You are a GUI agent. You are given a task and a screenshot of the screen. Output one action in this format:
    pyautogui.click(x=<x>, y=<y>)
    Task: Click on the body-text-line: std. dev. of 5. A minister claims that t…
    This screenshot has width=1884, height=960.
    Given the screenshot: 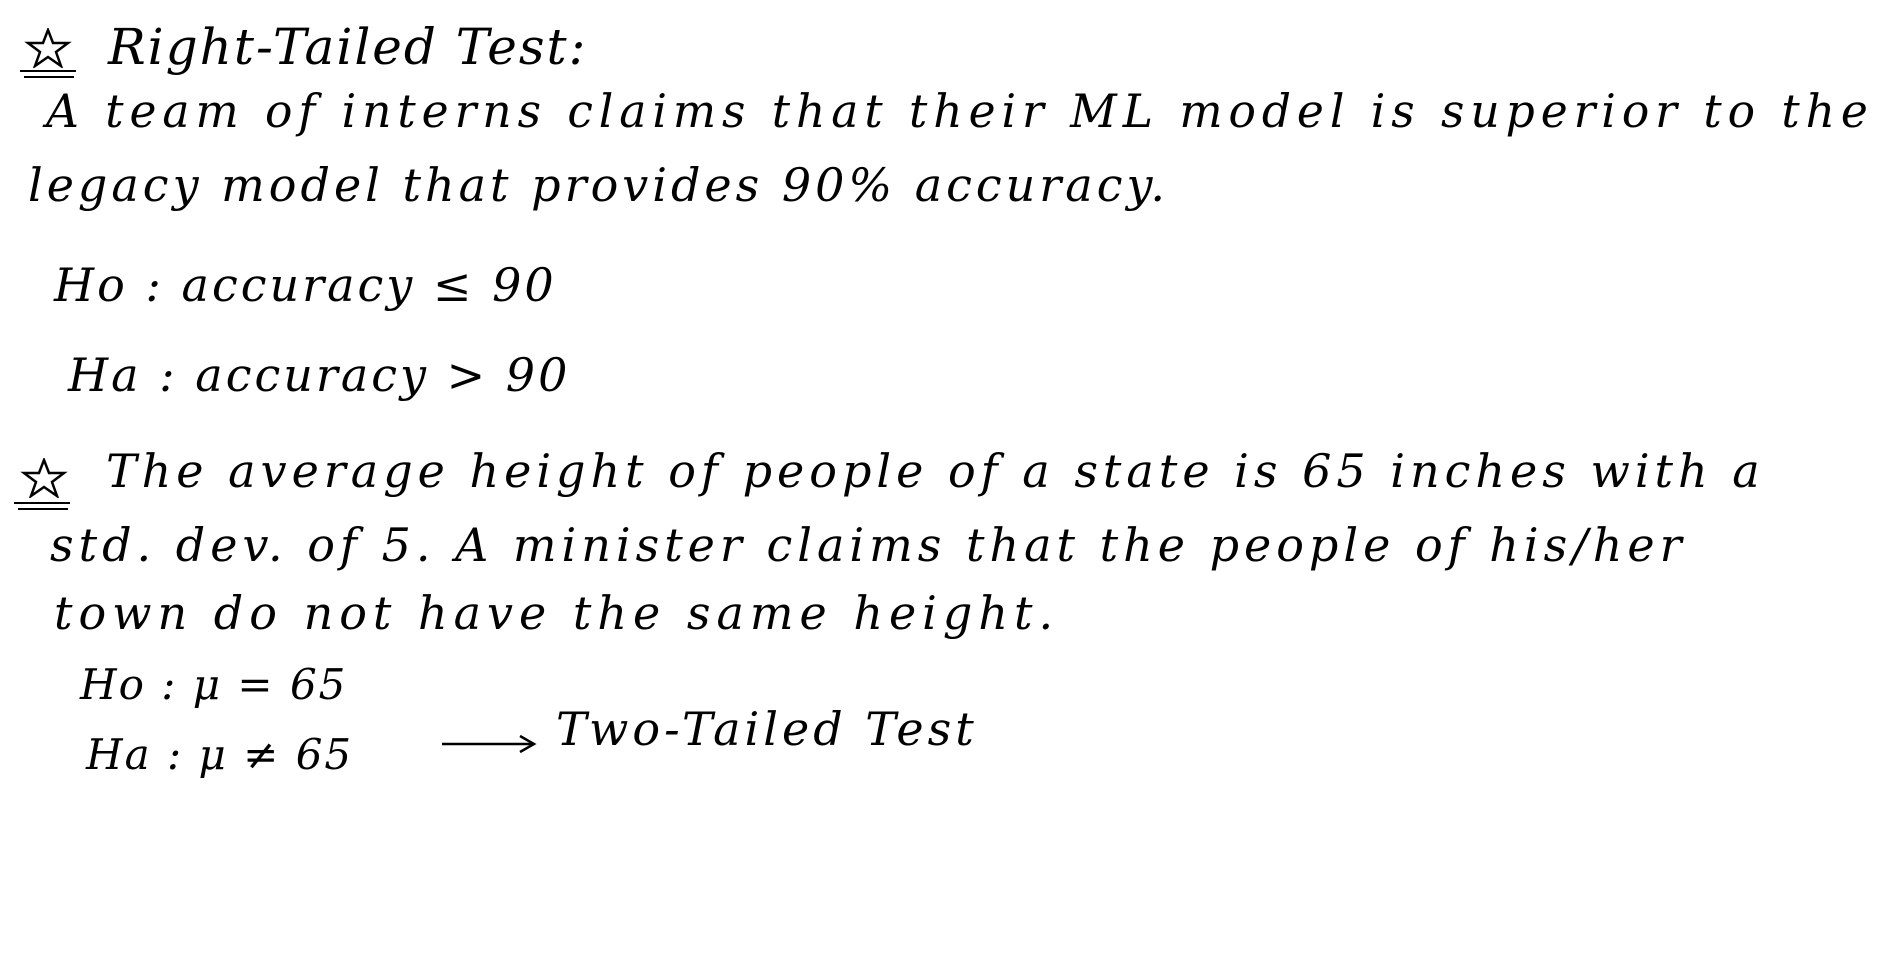 What is the action you would take?
    pyautogui.click(x=868, y=545)
    